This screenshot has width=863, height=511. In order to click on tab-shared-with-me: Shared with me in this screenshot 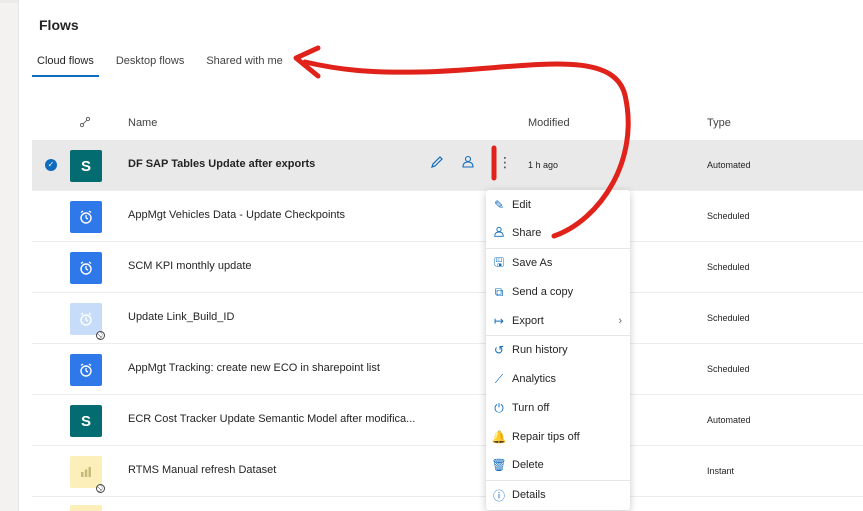, I will do `click(244, 65)`.